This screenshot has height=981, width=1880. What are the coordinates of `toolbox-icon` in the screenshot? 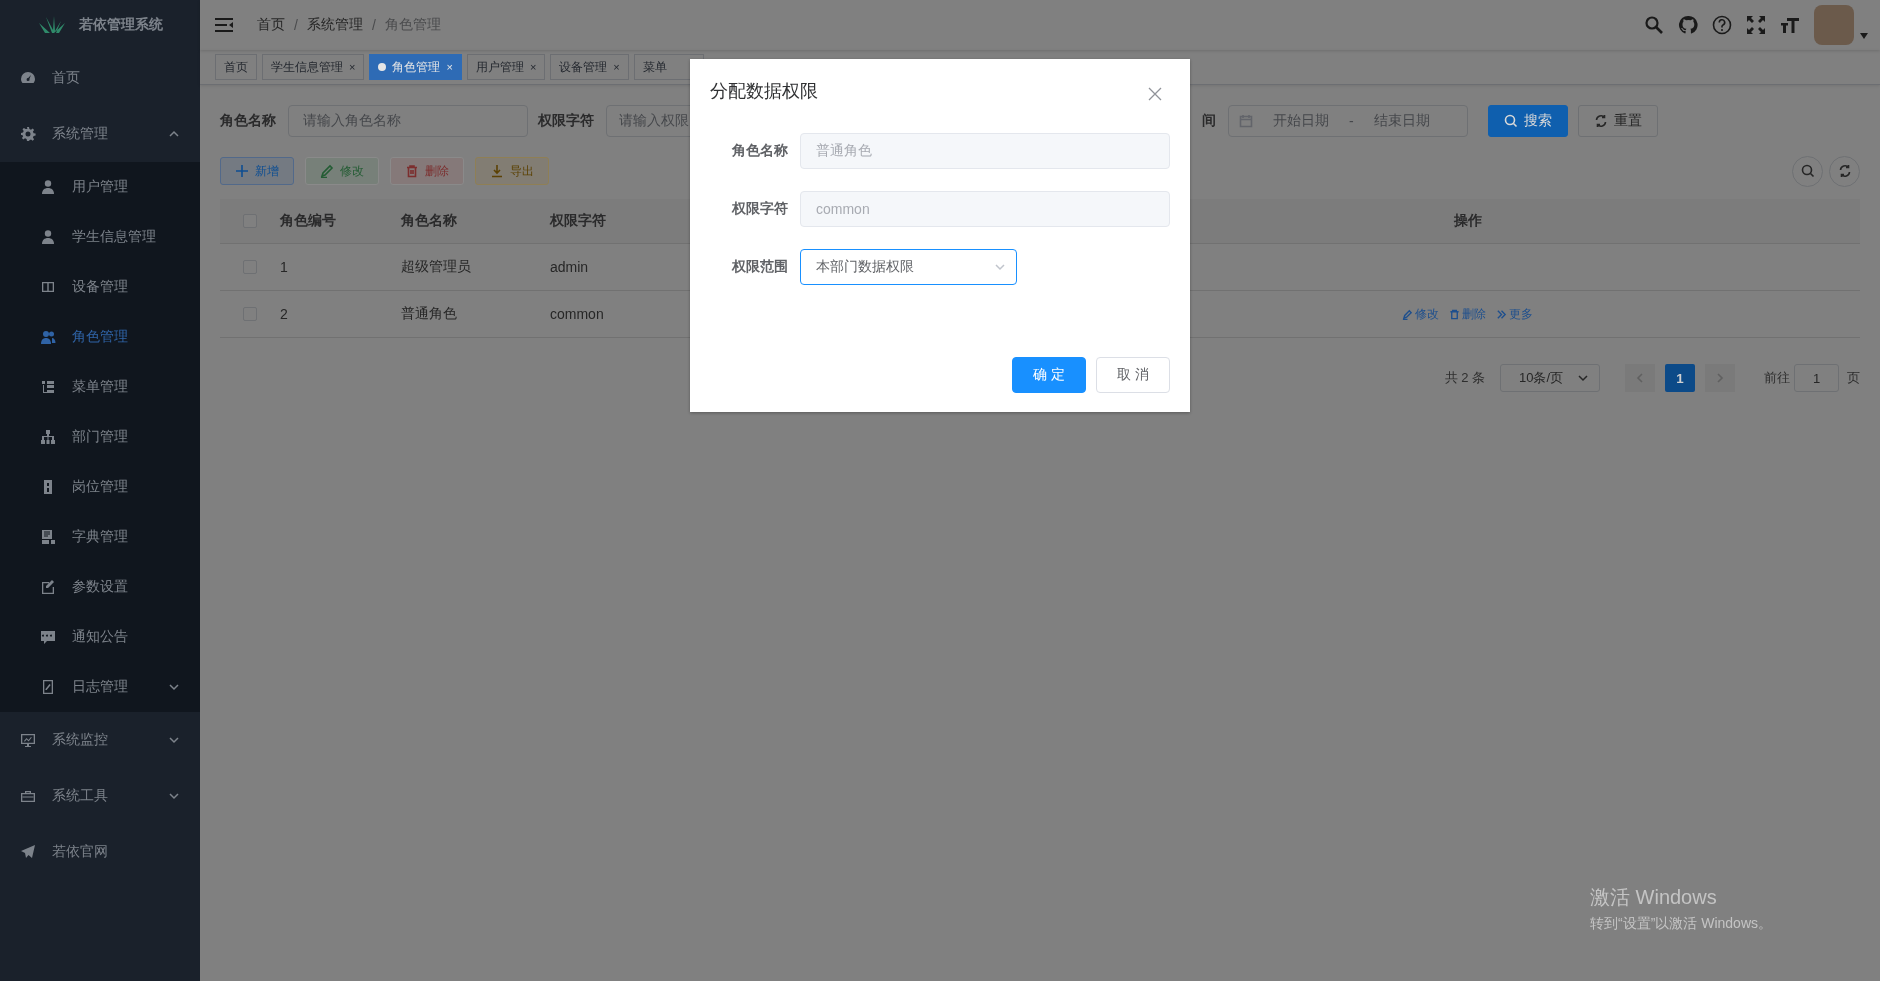 It's located at (28, 796).